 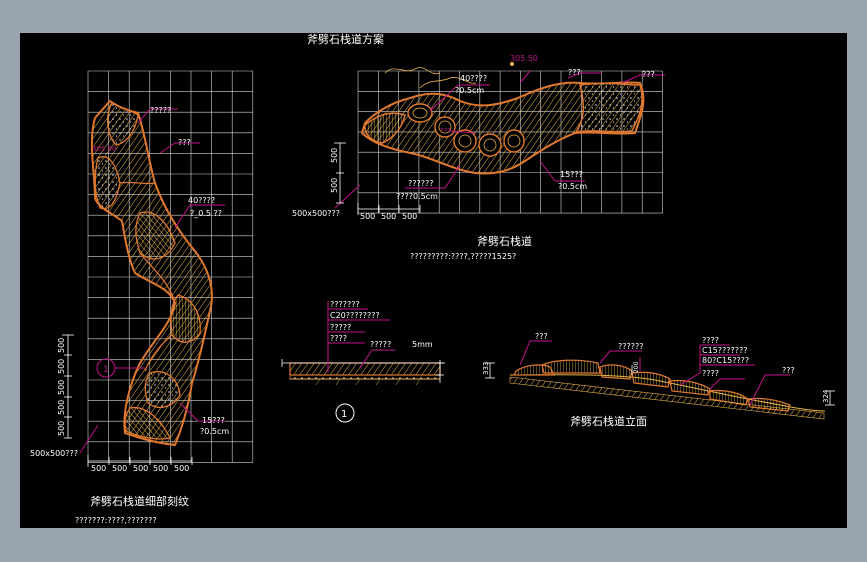 I want to click on plan-subtitle: 斧劈石栈道, so click(x=504, y=241).